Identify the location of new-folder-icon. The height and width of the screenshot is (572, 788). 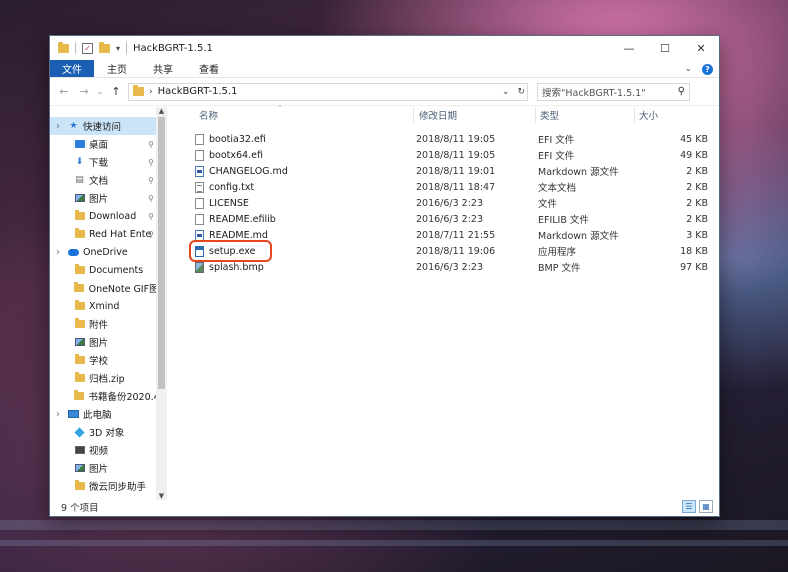
(104, 47).